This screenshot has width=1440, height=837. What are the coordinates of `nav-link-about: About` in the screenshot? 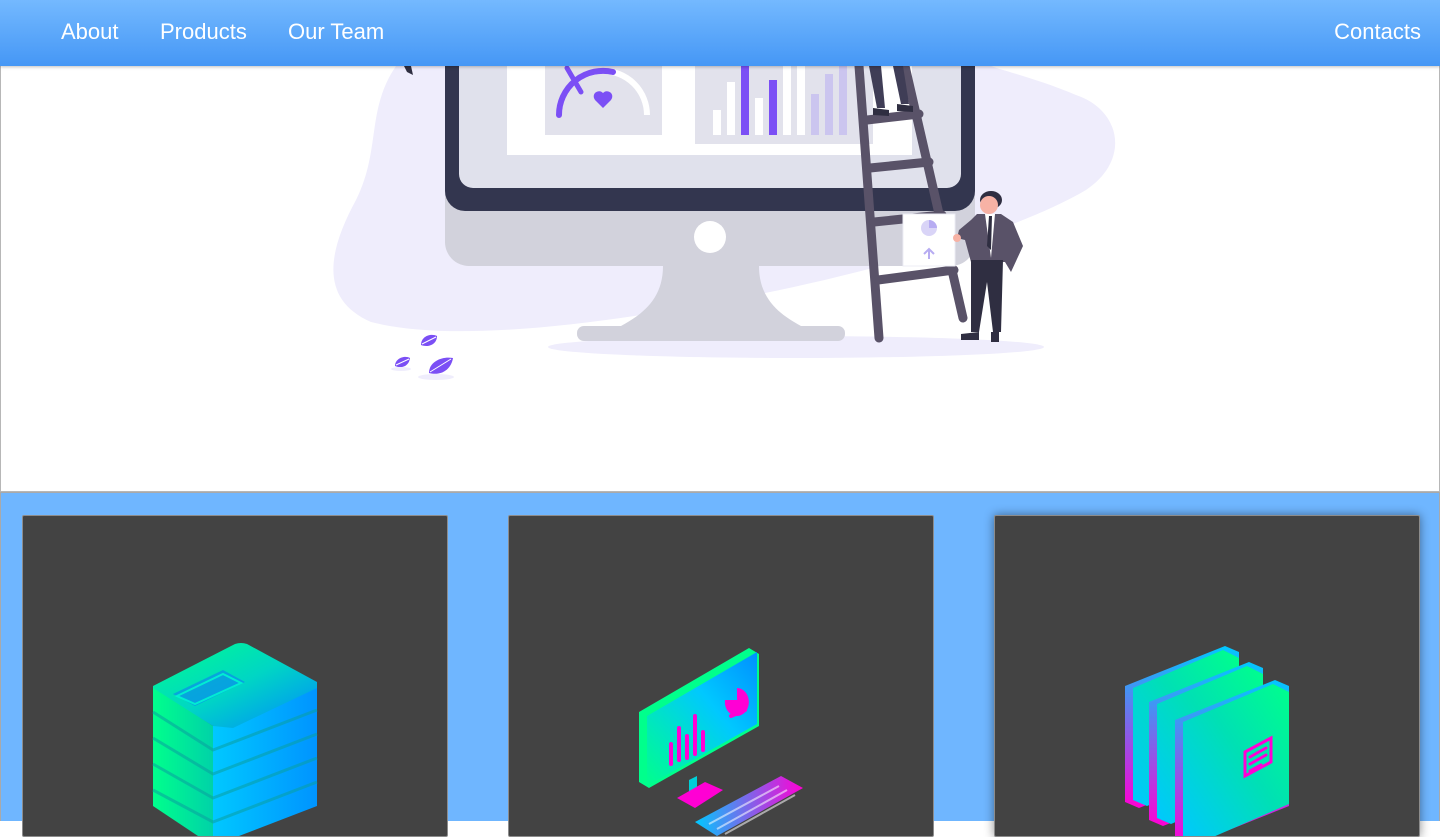 It's located at (90, 32).